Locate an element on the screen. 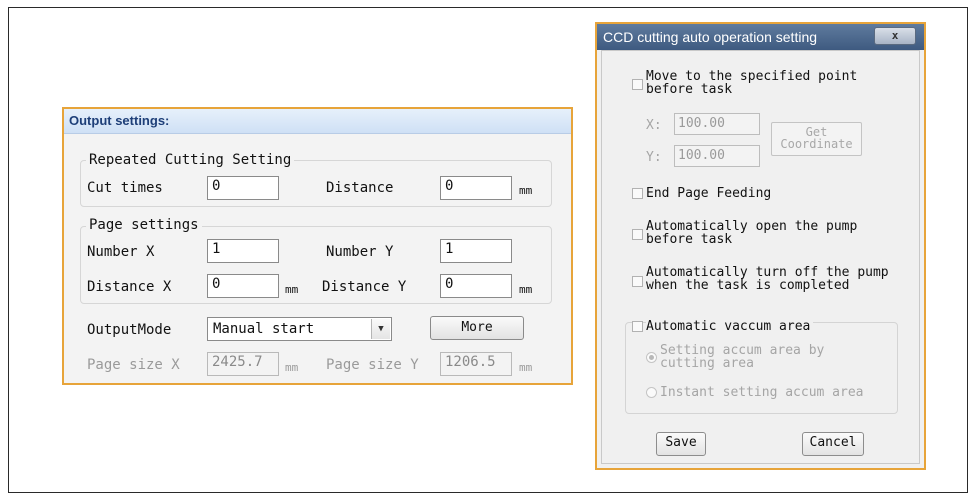 This screenshot has width=974, height=497. y-input: 100.00 is located at coordinates (717, 156).